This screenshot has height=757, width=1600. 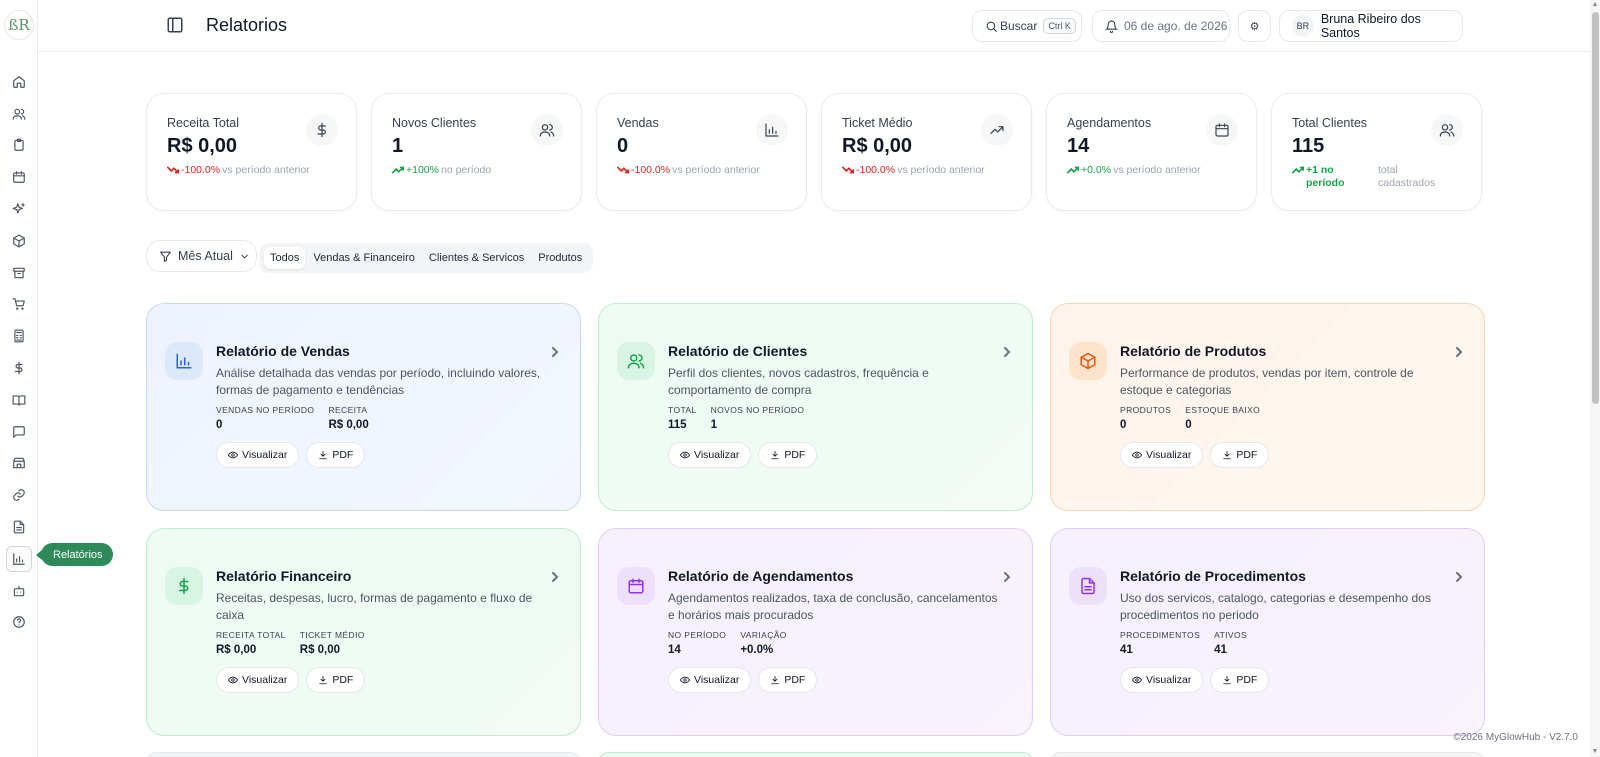 I want to click on sidebar-item-help, so click(x=19, y=623).